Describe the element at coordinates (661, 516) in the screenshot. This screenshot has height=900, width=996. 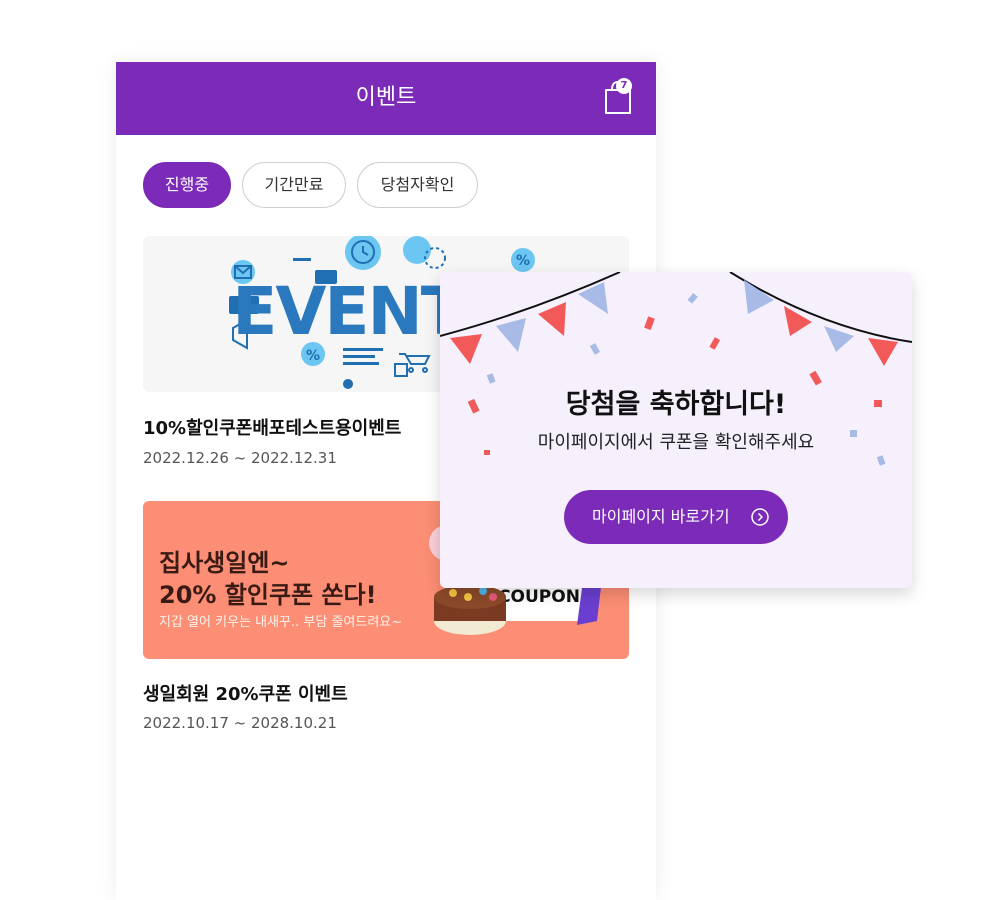
I see `go-to-mypage-label: 마이페이지 바로가기` at that location.